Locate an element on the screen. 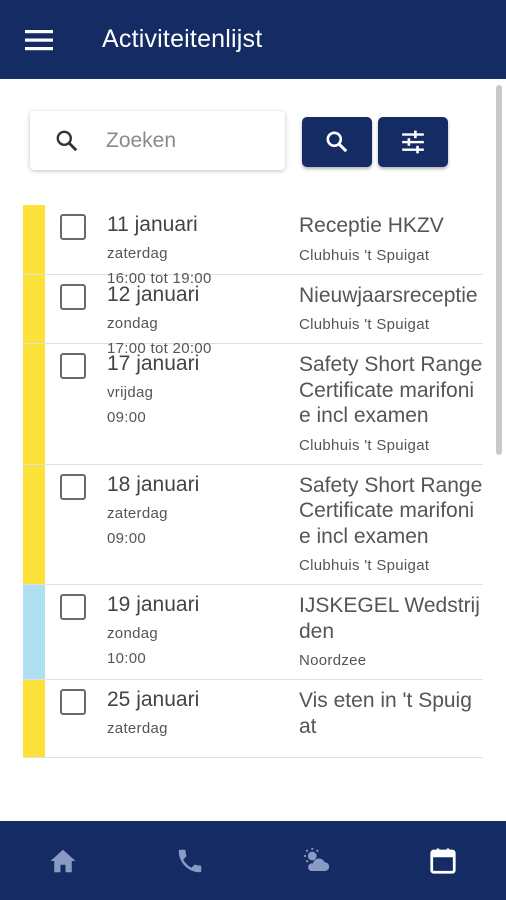 This screenshot has width=506, height=900. filter-button is located at coordinates (413, 142).